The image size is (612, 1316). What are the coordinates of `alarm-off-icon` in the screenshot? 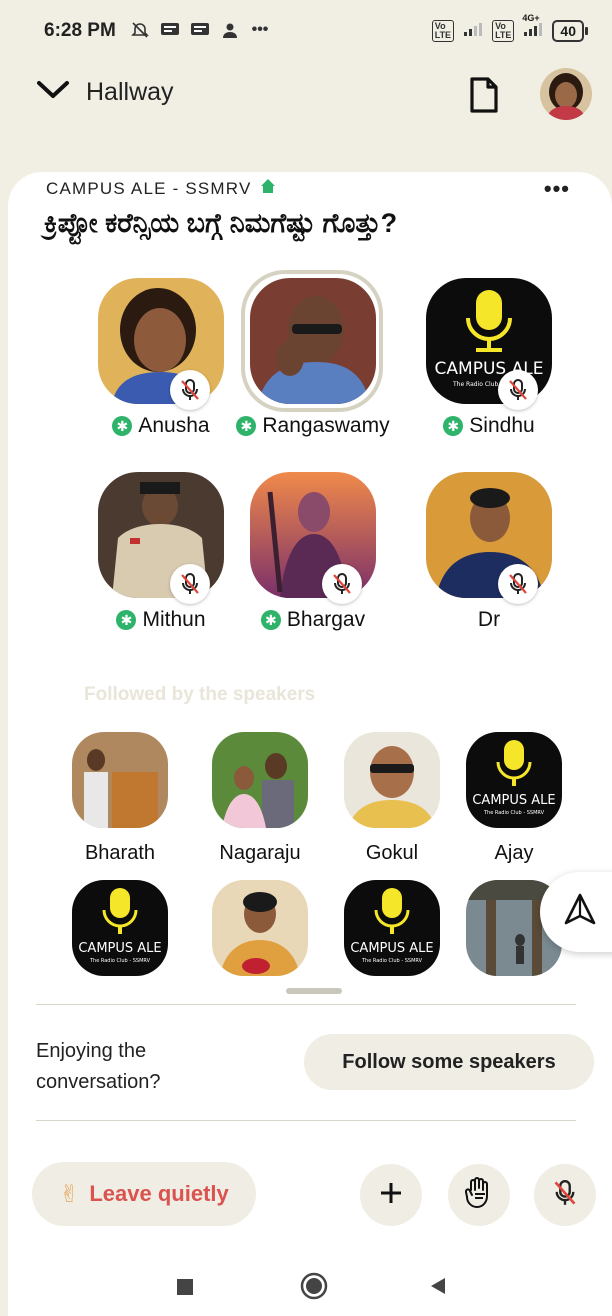 It's located at (140, 30).